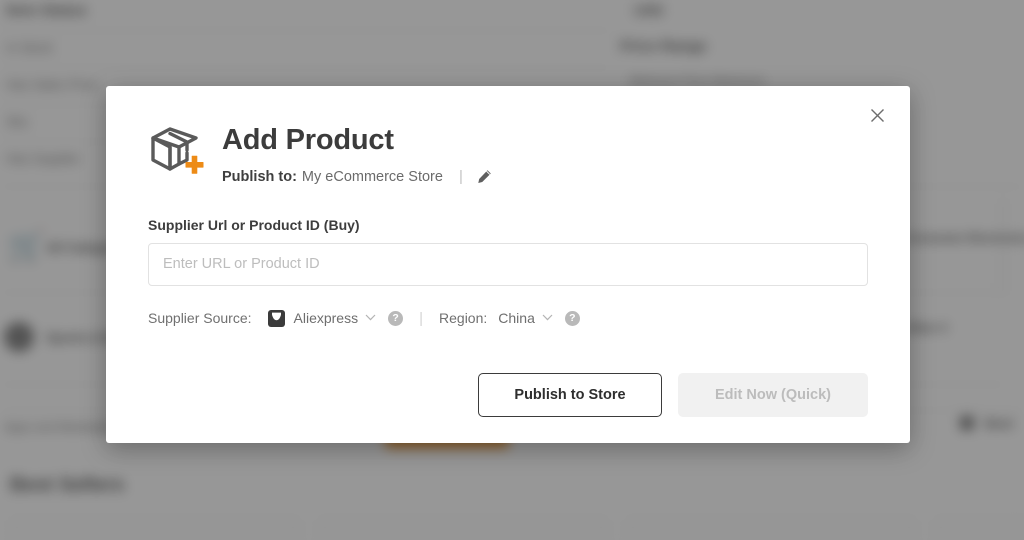 This screenshot has width=1024, height=540. What do you see at coordinates (570, 394) in the screenshot?
I see `publish-to-store-button: Publish to Store` at bounding box center [570, 394].